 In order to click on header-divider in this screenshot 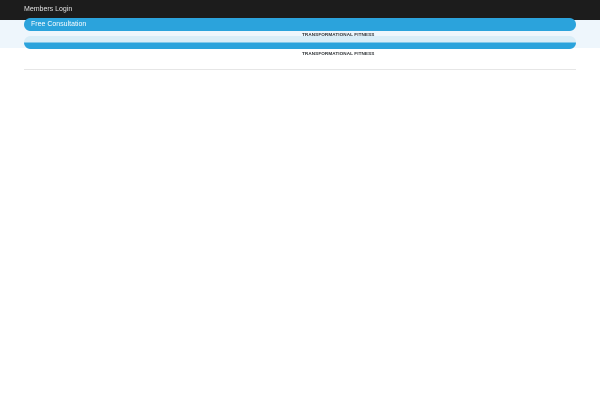, I will do `click(300, 69)`.